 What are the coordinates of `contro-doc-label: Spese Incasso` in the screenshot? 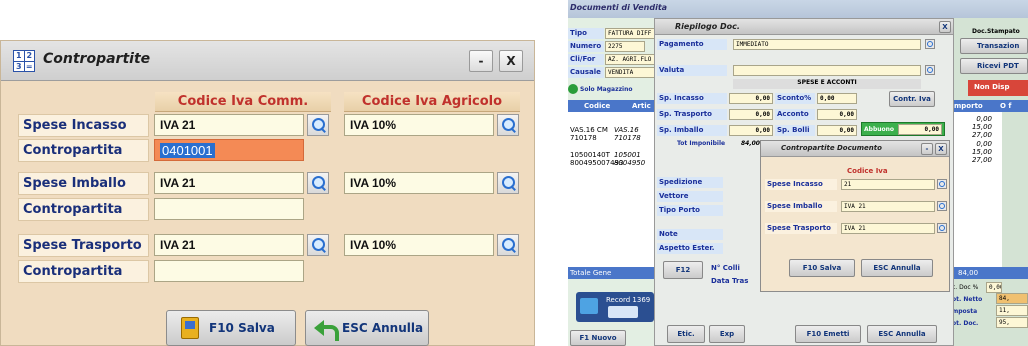 It's located at (801, 184).